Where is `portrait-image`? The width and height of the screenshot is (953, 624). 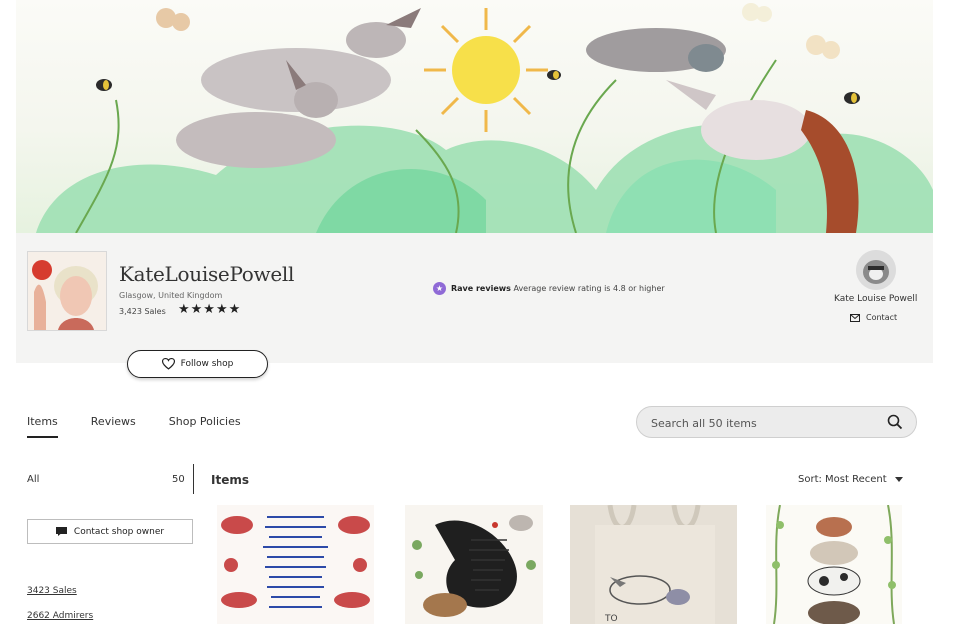
portrait-image is located at coordinates (67, 291).